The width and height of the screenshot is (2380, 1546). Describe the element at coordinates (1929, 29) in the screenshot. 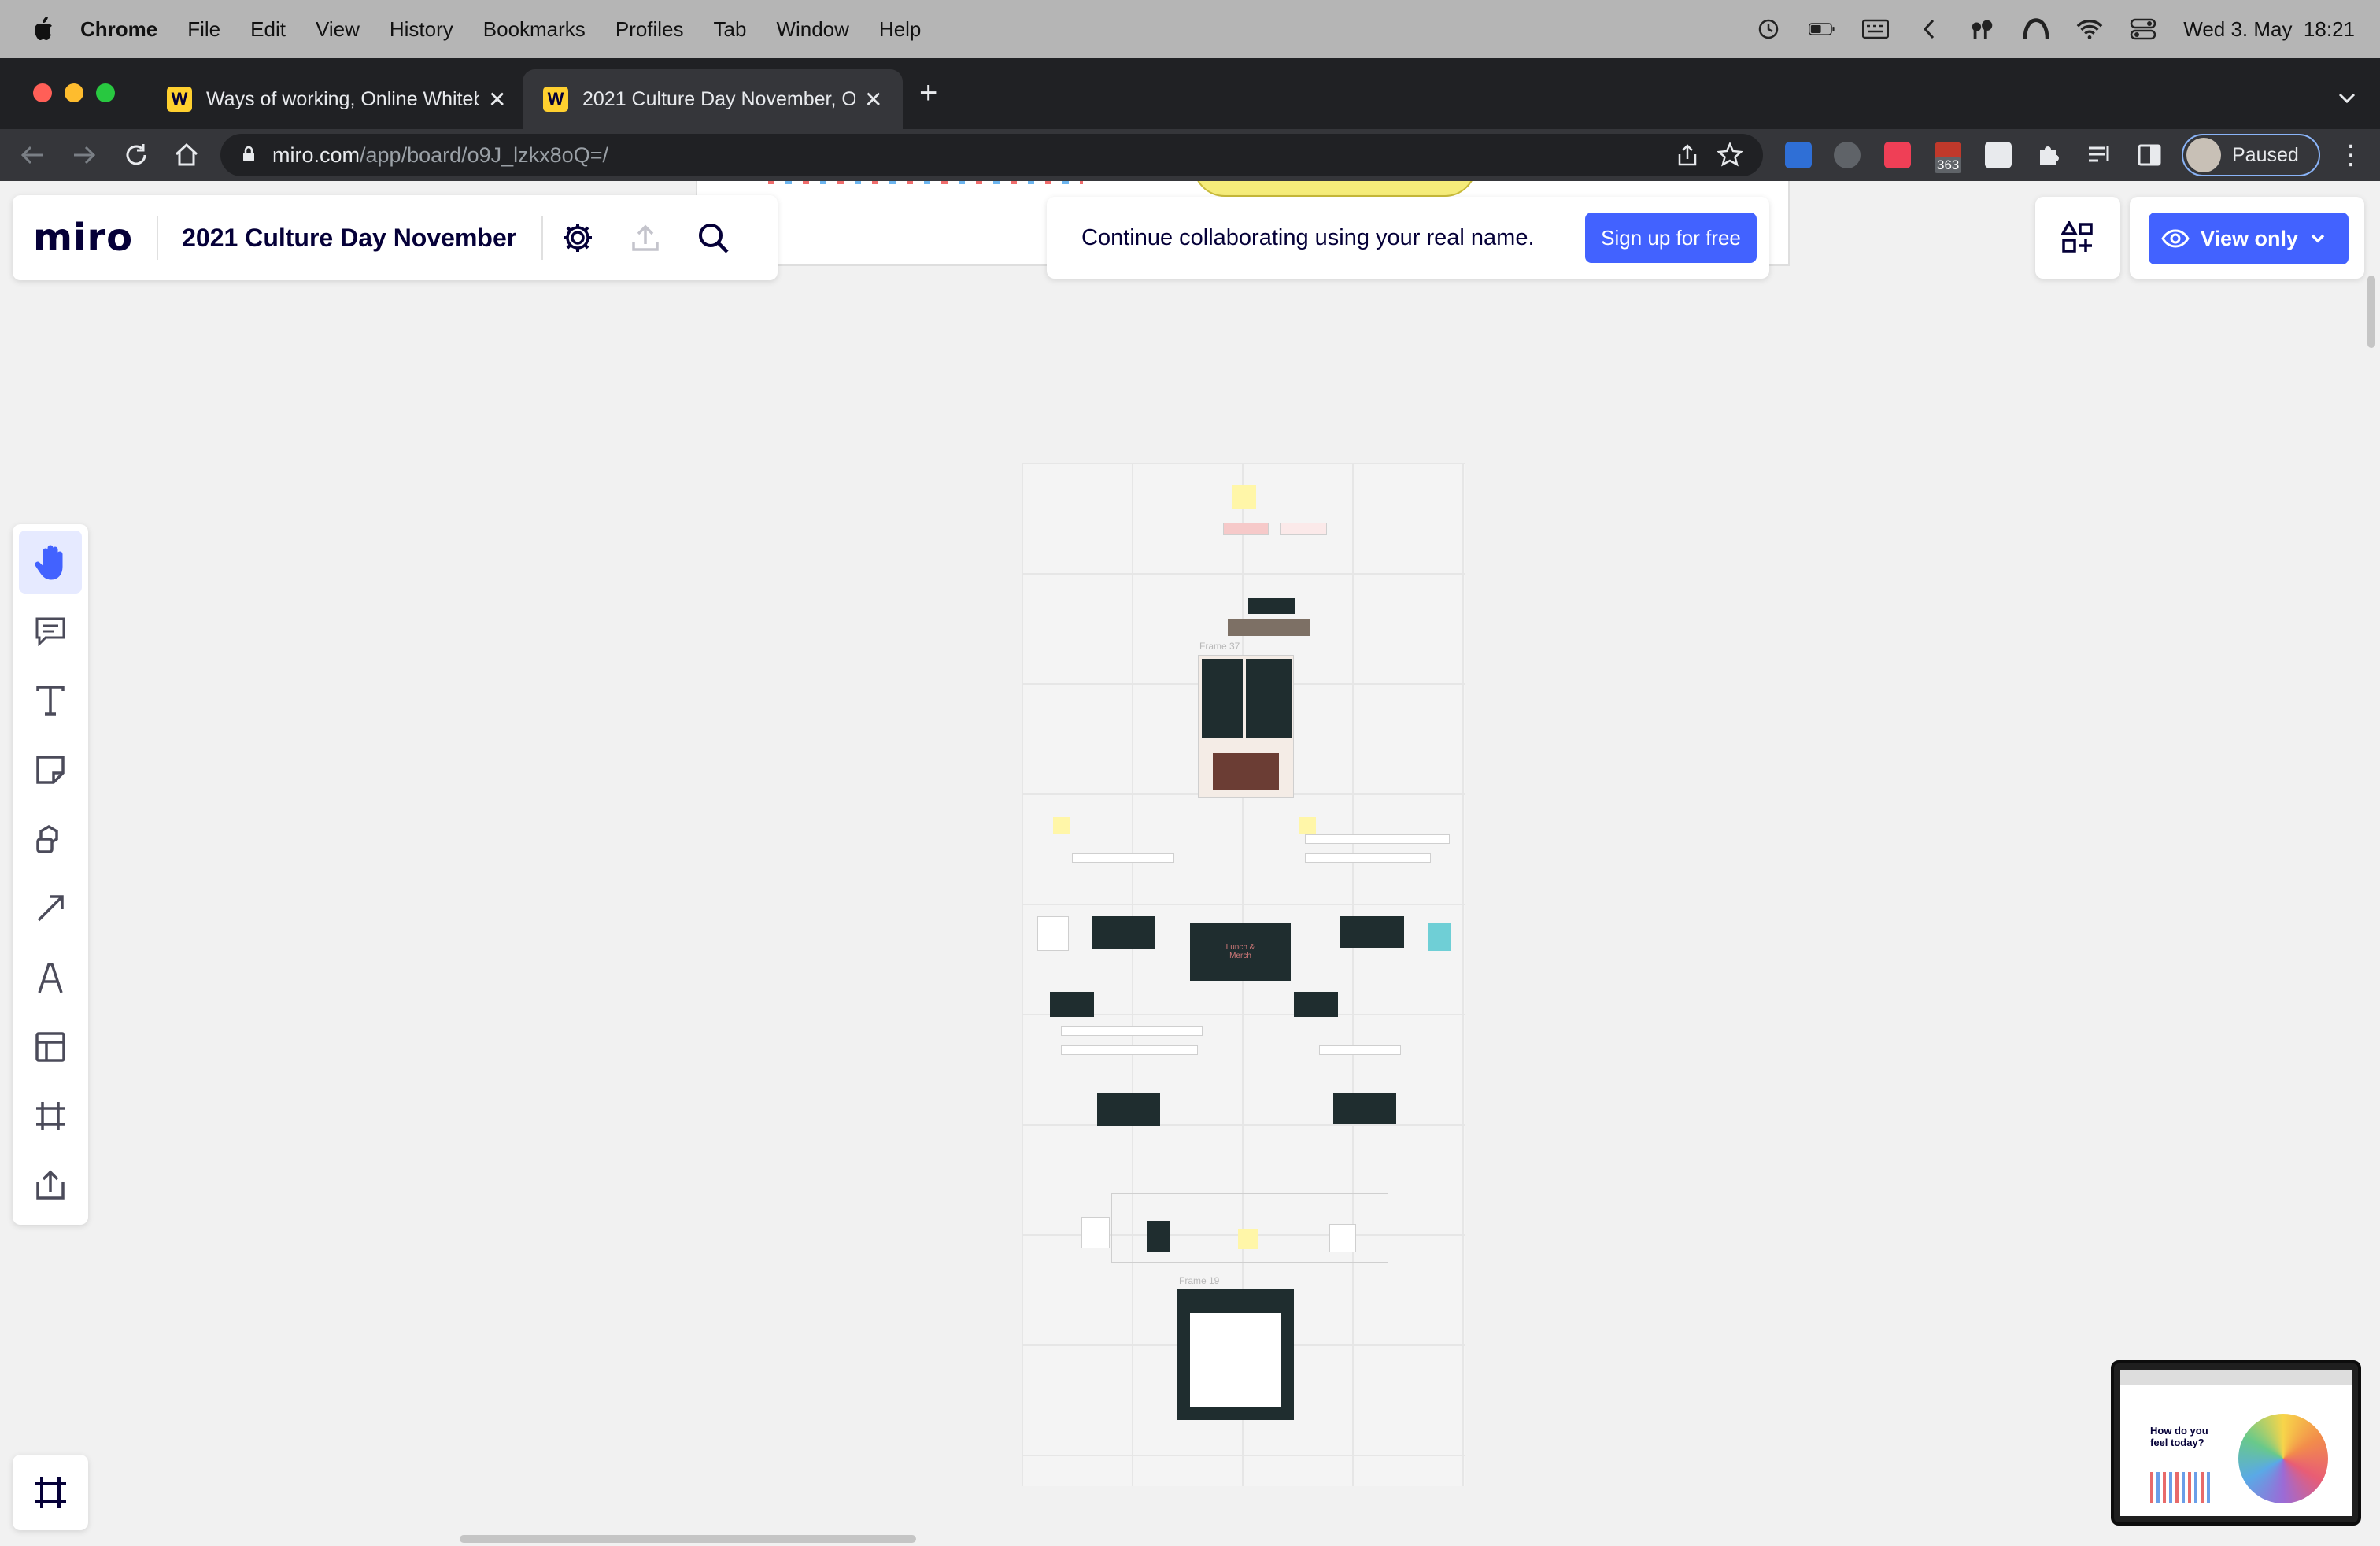

I see `chevron-left-icon` at that location.